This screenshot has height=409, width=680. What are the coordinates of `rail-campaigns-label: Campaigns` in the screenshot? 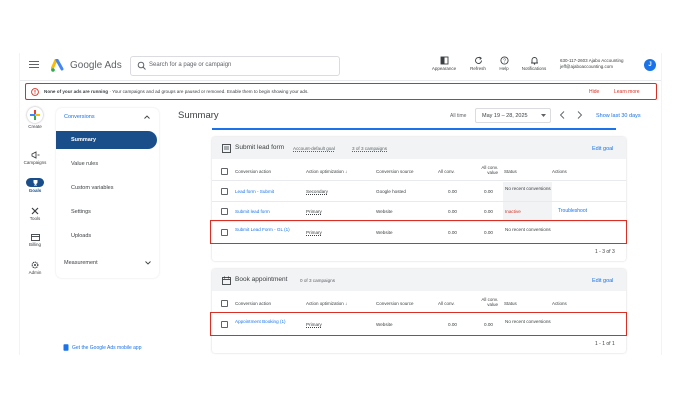 It's located at (35, 162).